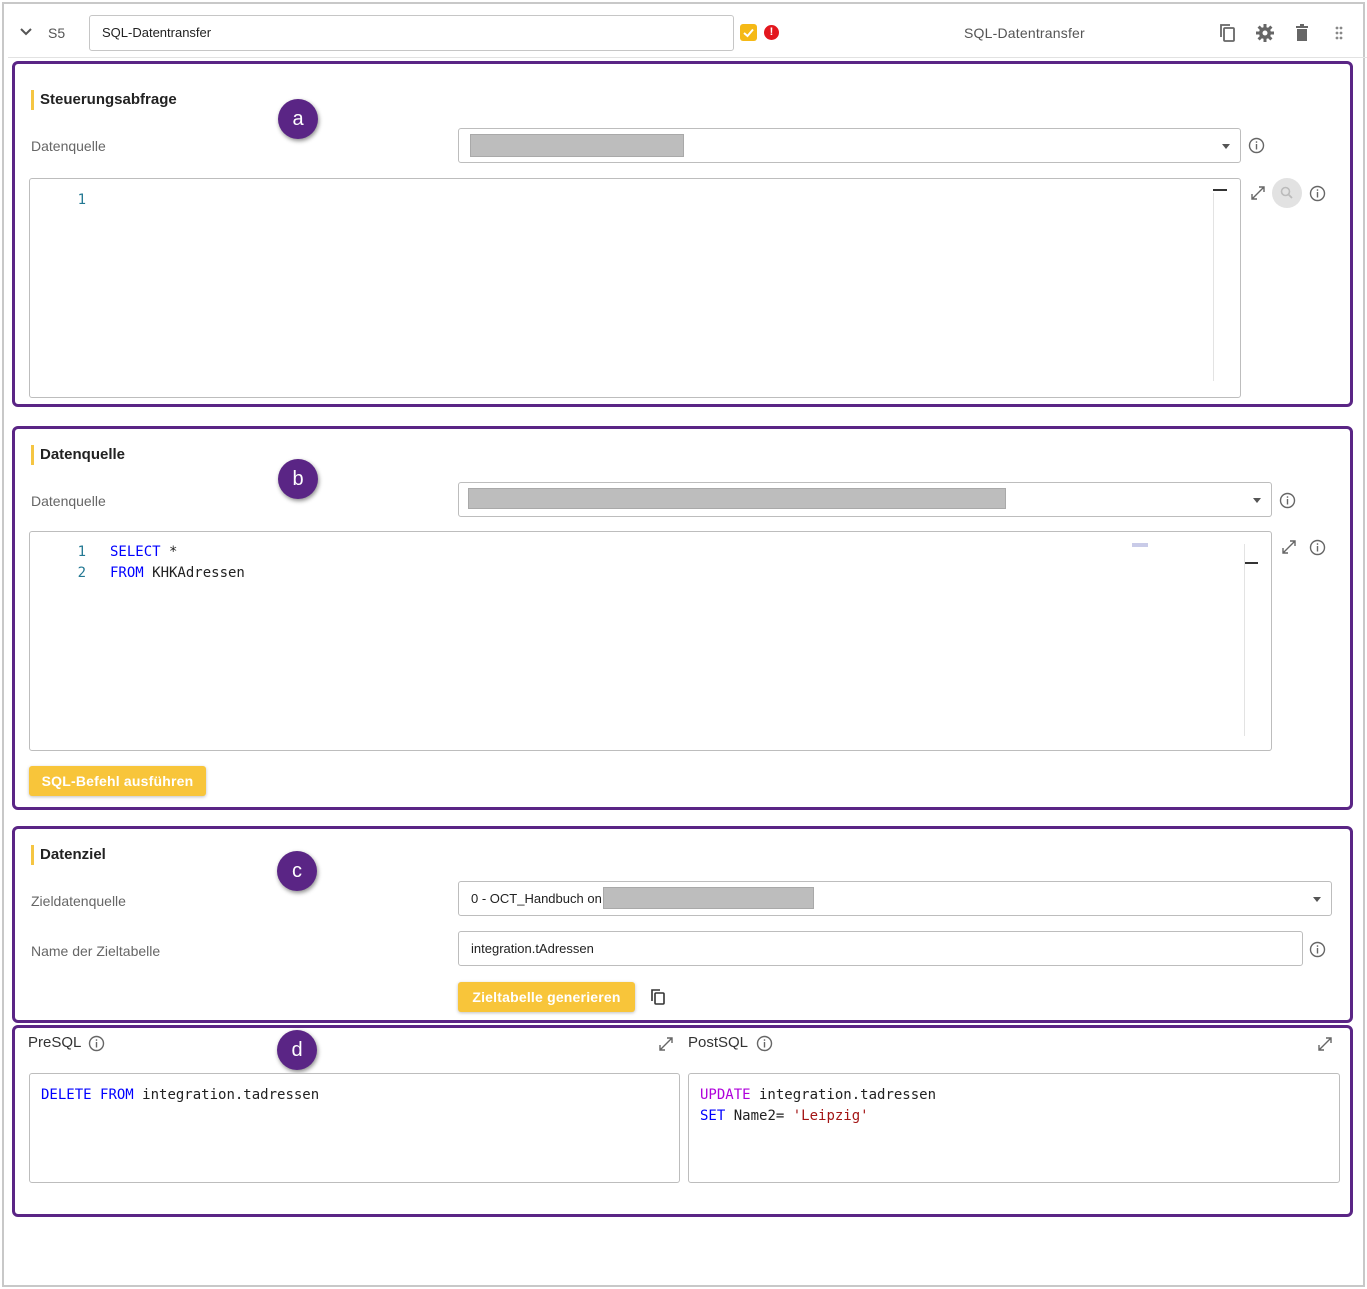  Describe the element at coordinates (1265, 33) in the screenshot. I see `gear-icon` at that location.